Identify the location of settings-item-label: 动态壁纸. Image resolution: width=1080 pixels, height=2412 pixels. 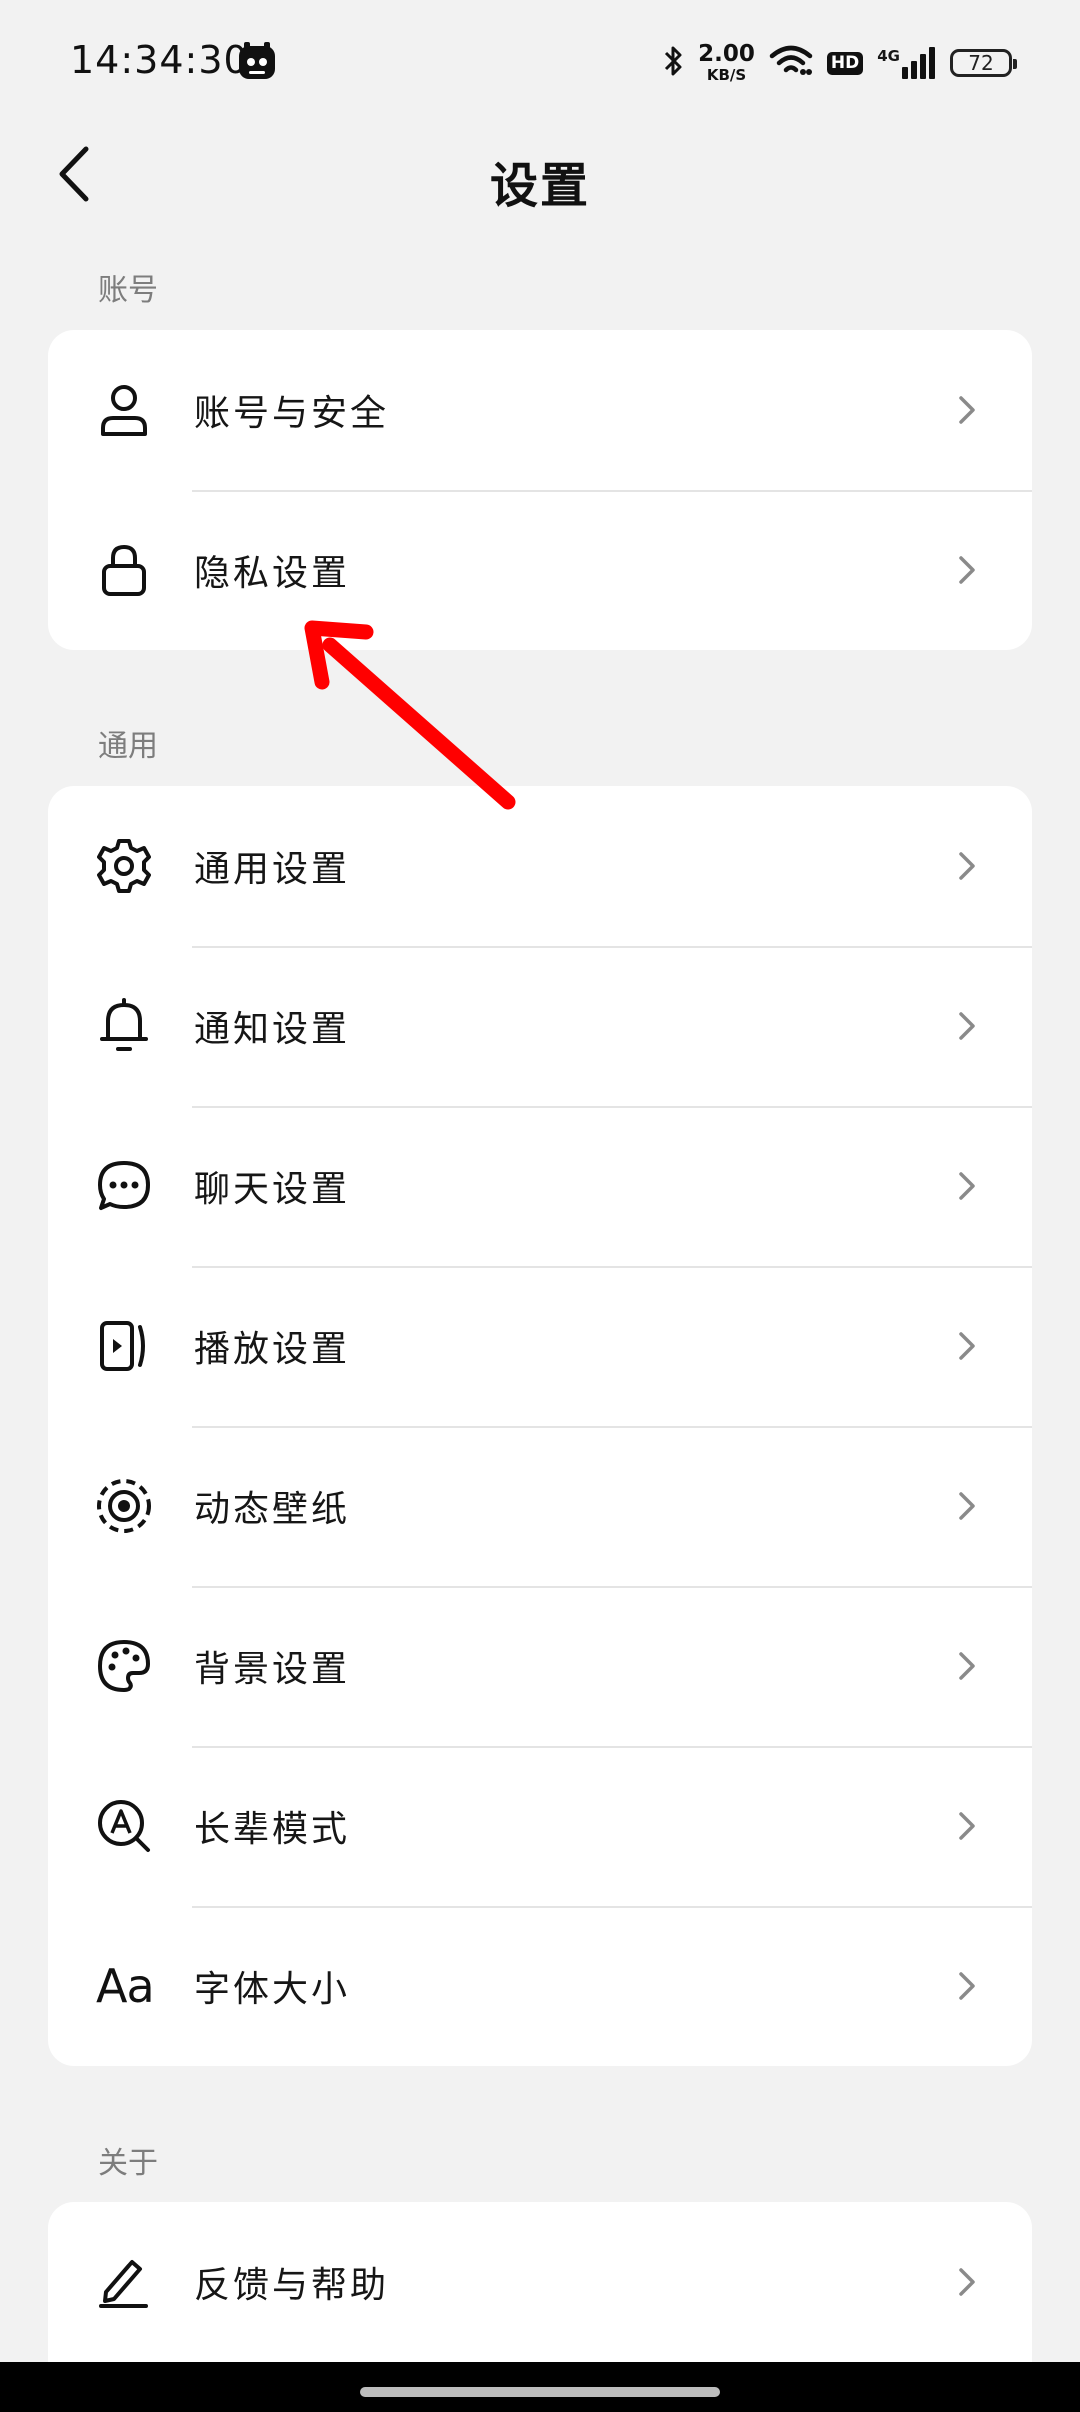
(272, 1509).